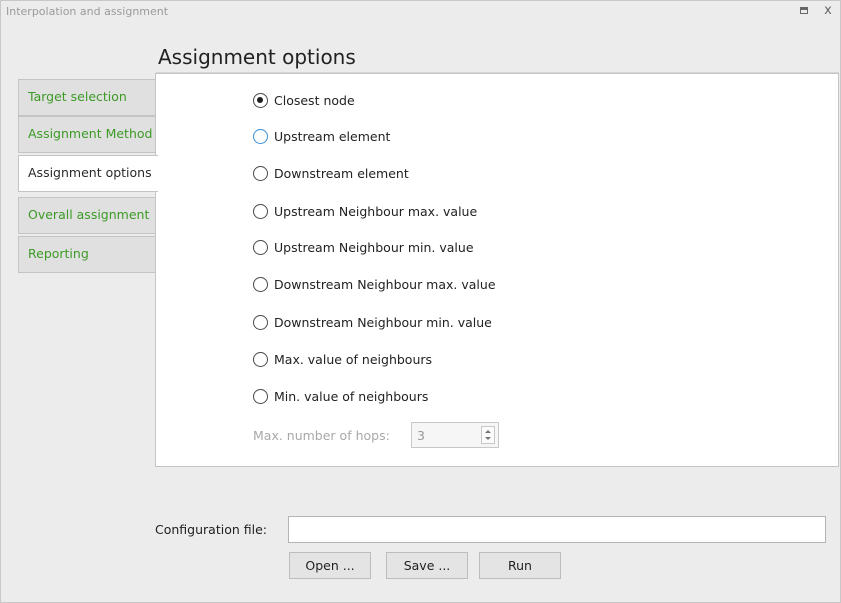 The height and width of the screenshot is (603, 841). I want to click on tab-label: Reporting, so click(58, 253).